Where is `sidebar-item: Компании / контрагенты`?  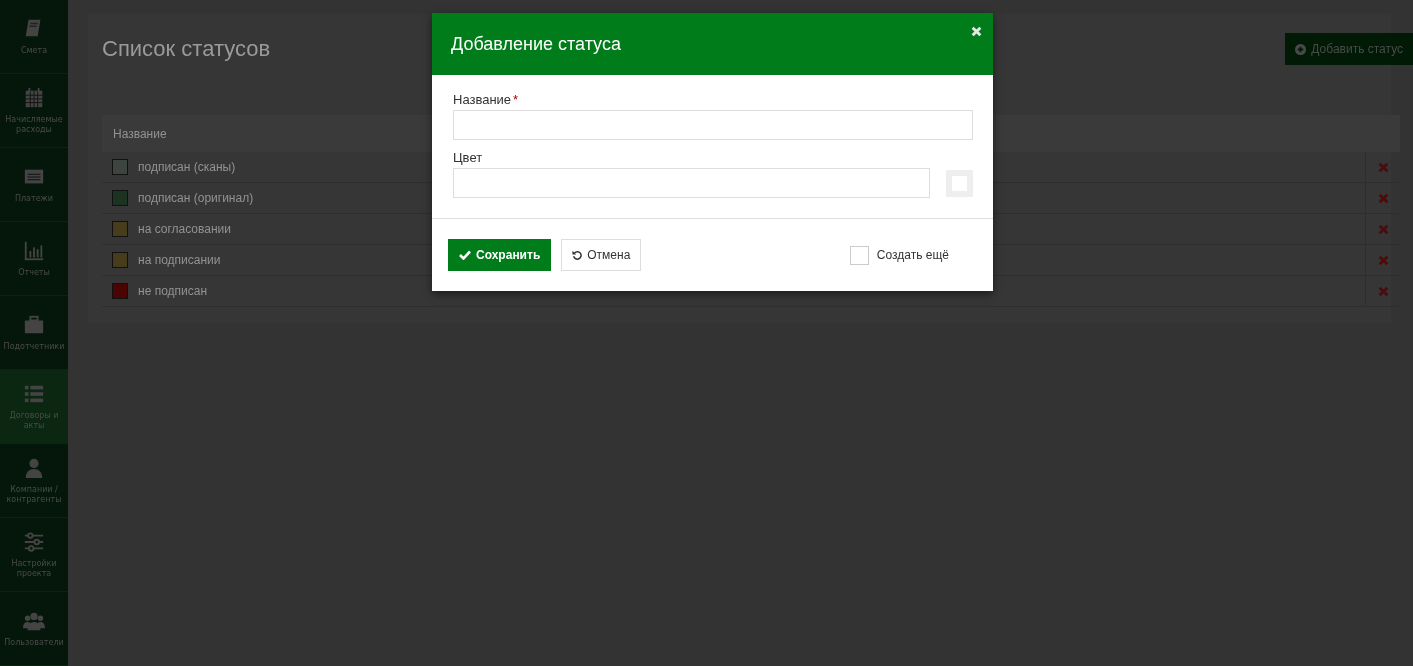 sidebar-item: Компании / контрагенты is located at coordinates (34, 481).